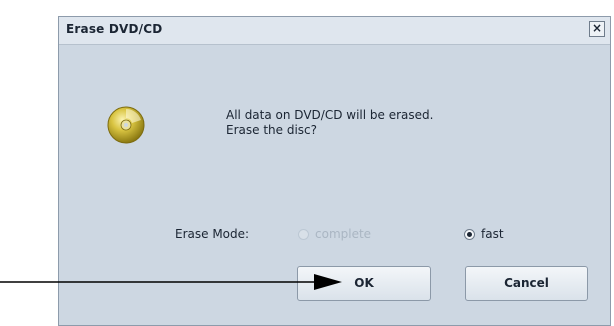 This screenshot has width=614, height=326. Describe the element at coordinates (526, 283) in the screenshot. I see `cancel-button: Cancel` at that location.